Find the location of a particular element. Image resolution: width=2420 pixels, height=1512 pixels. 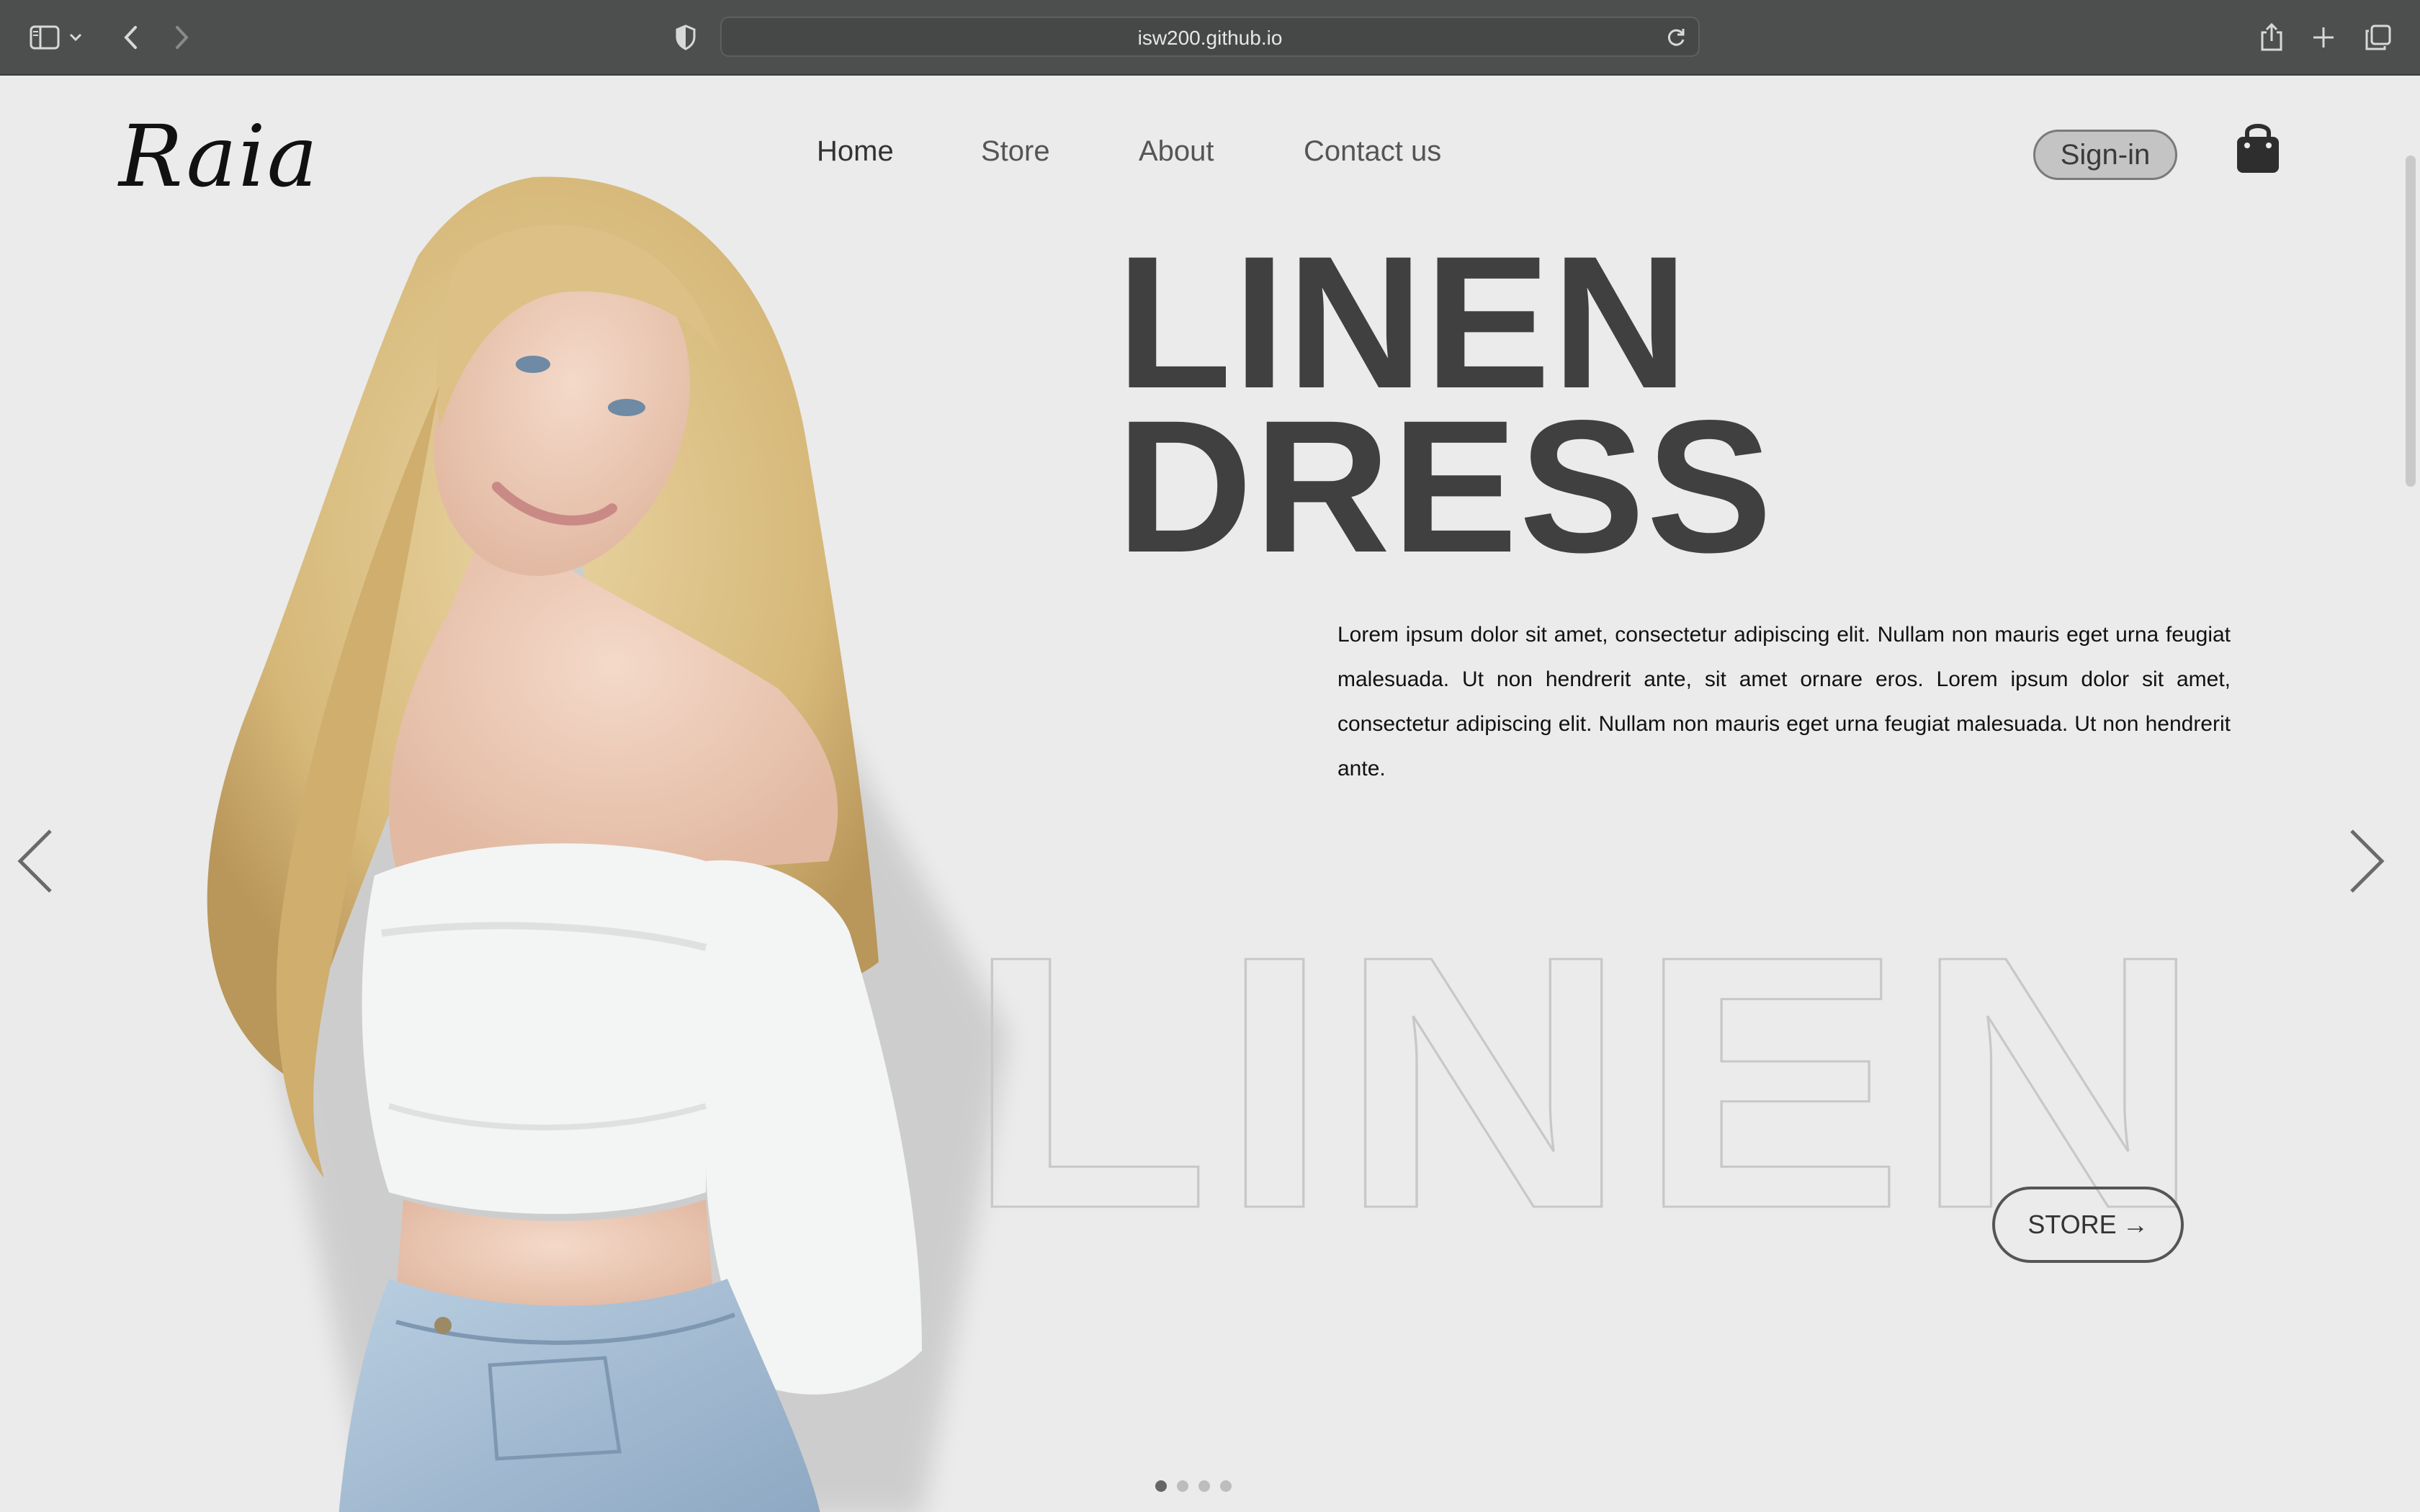

carousel-next-icon is located at coordinates (2366, 861).